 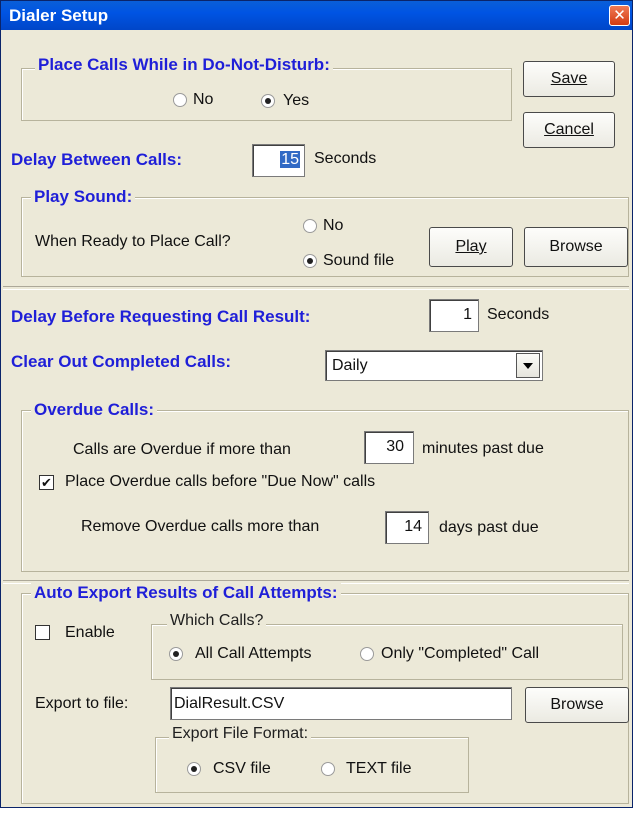 I want to click on remove-days-input: 14, so click(x=407, y=527).